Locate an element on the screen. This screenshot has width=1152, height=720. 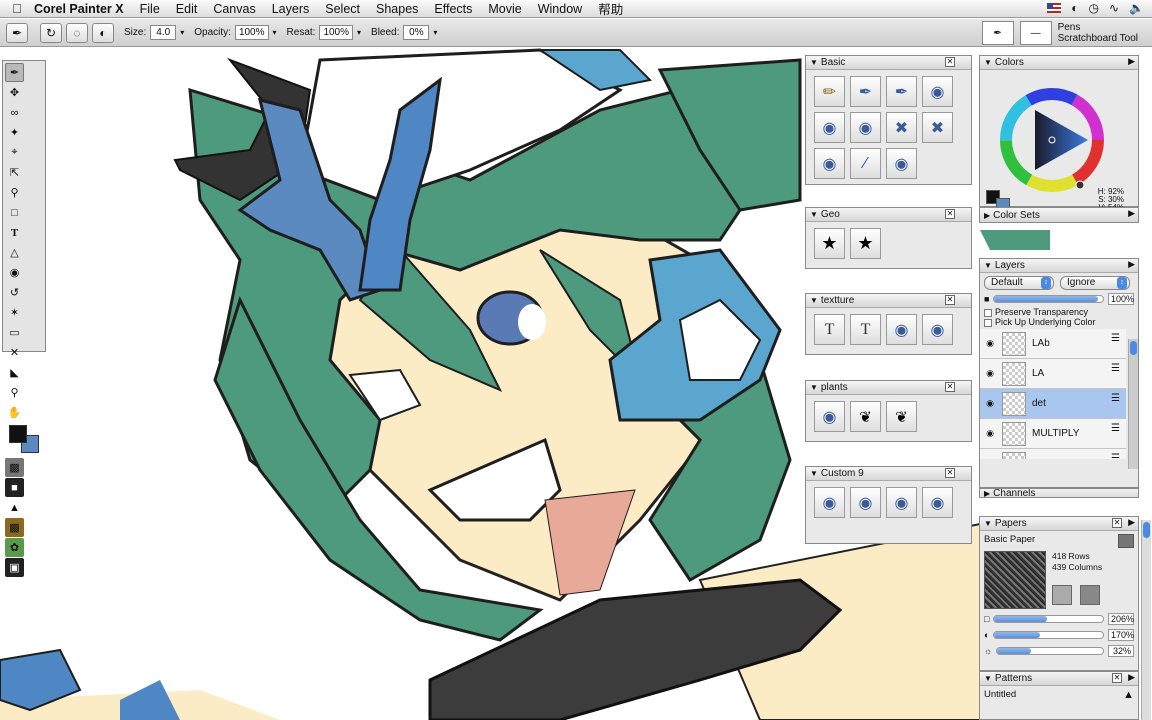
menu-movie: Movie is located at coordinates (504, 9).